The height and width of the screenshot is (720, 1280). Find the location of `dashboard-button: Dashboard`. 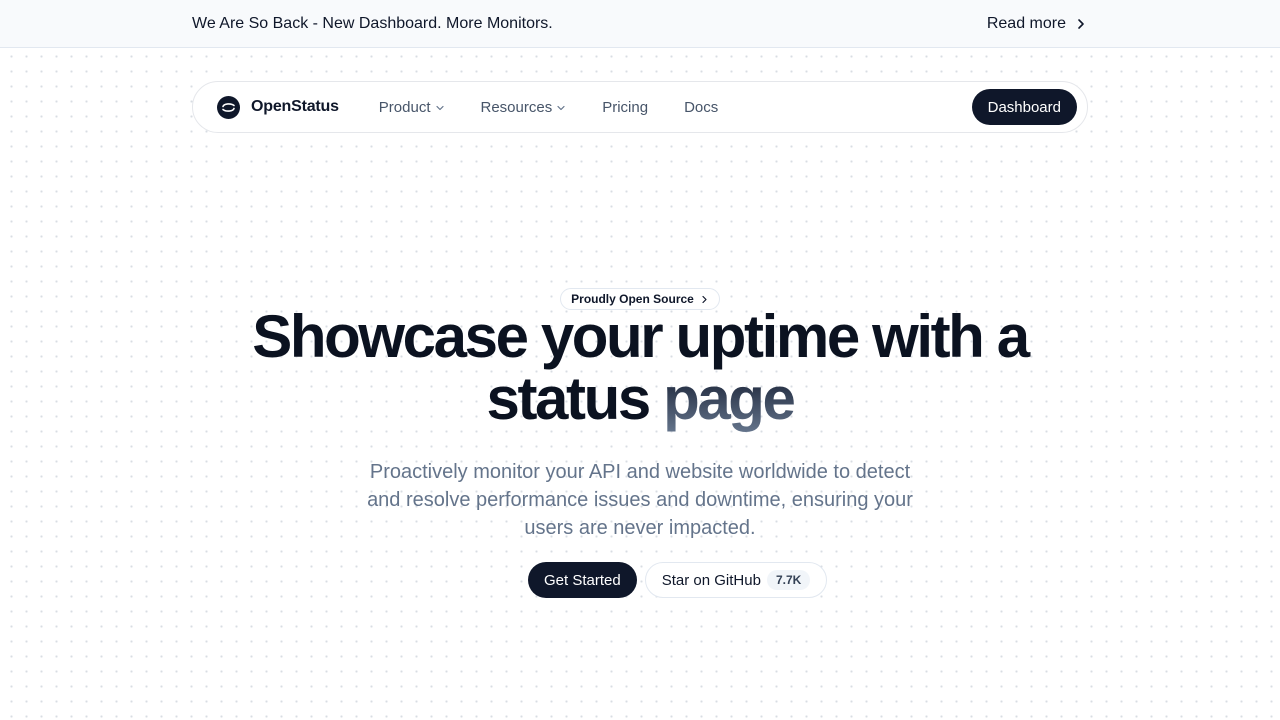

dashboard-button: Dashboard is located at coordinates (1024, 107).